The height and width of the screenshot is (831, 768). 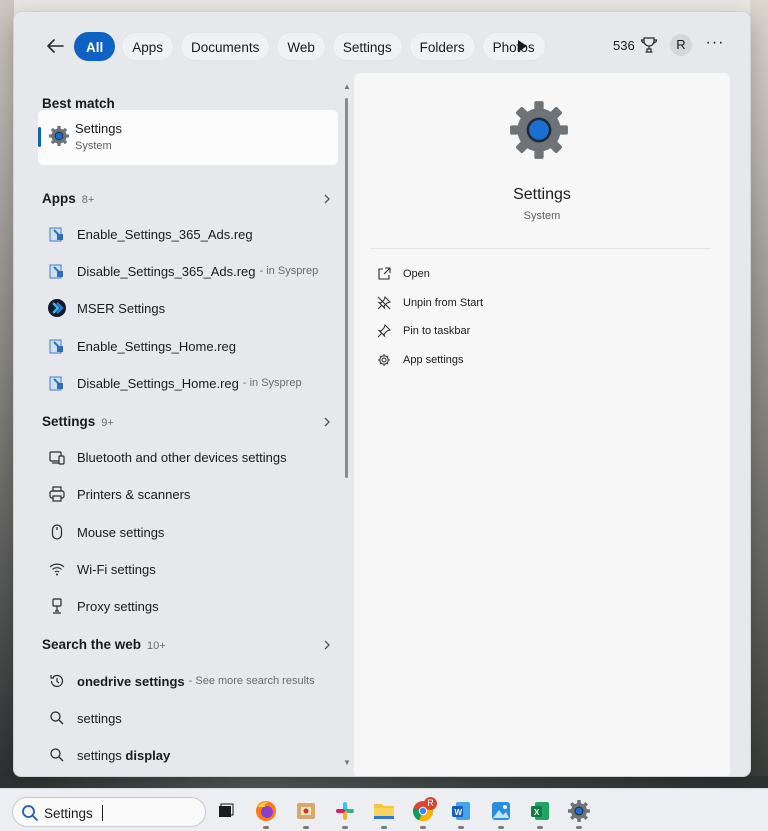 What do you see at coordinates (148, 755) in the screenshot?
I see `query-bold: display` at bounding box center [148, 755].